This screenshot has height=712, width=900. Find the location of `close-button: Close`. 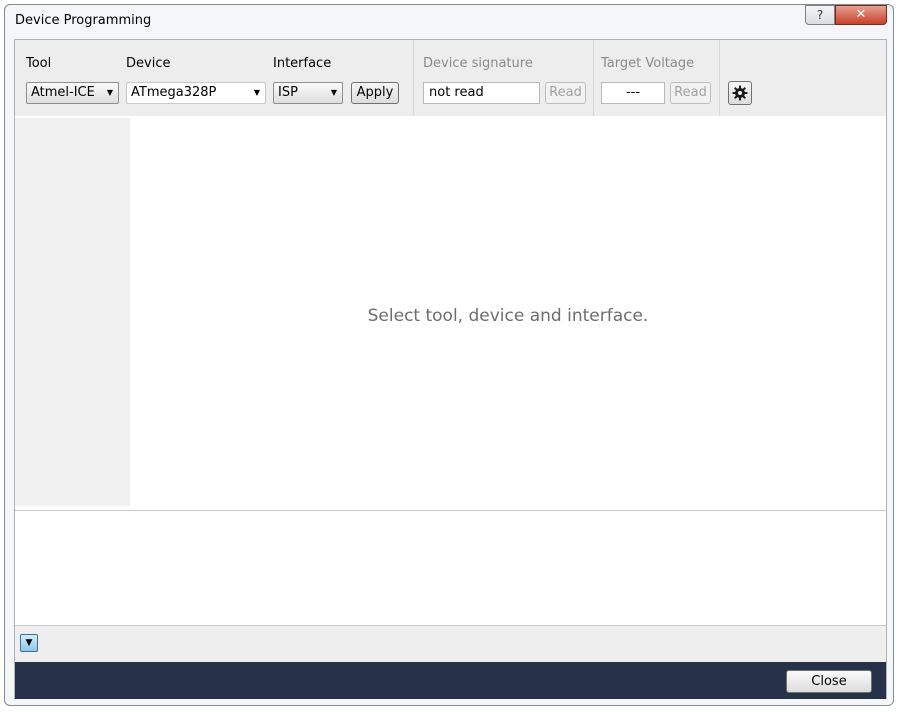

close-button: Close is located at coordinates (829, 681).